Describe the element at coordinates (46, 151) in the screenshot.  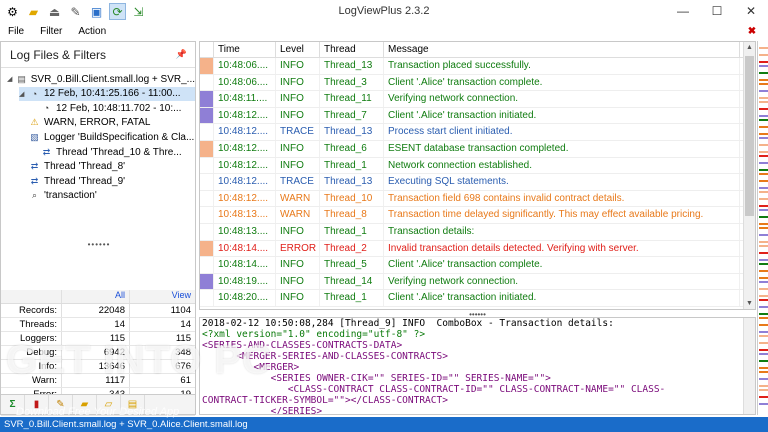
I see `thread-icon: ⇄` at that location.